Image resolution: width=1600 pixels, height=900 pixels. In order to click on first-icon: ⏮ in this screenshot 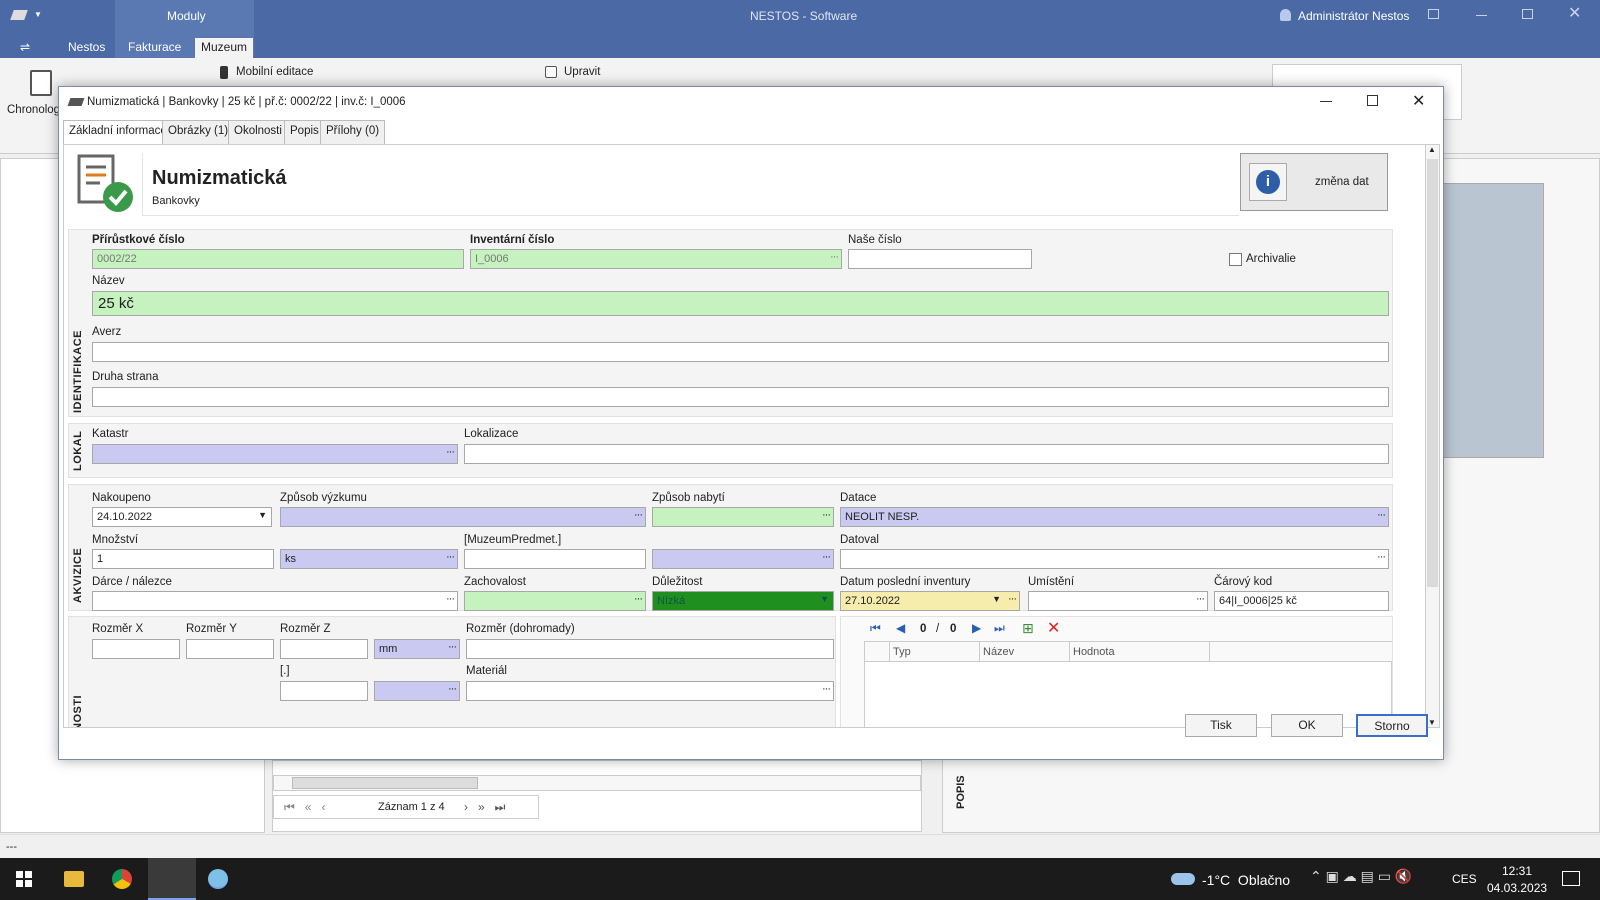, I will do `click(875, 628)`.